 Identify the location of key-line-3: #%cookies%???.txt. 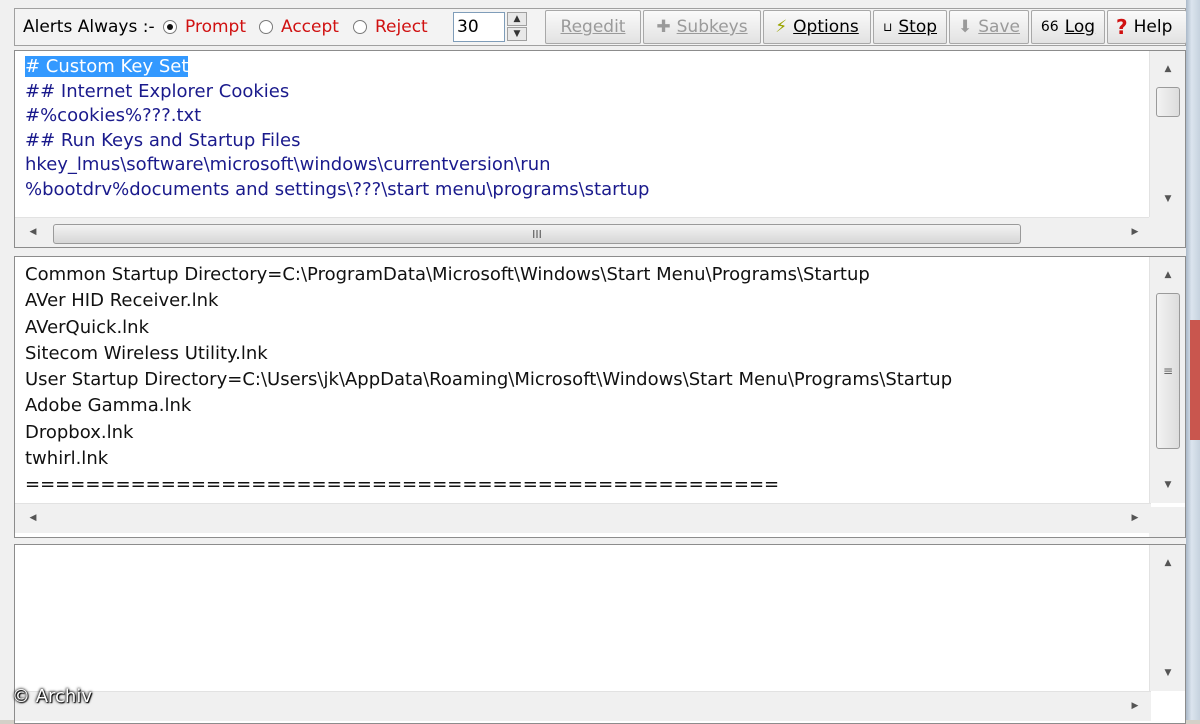
(113, 115).